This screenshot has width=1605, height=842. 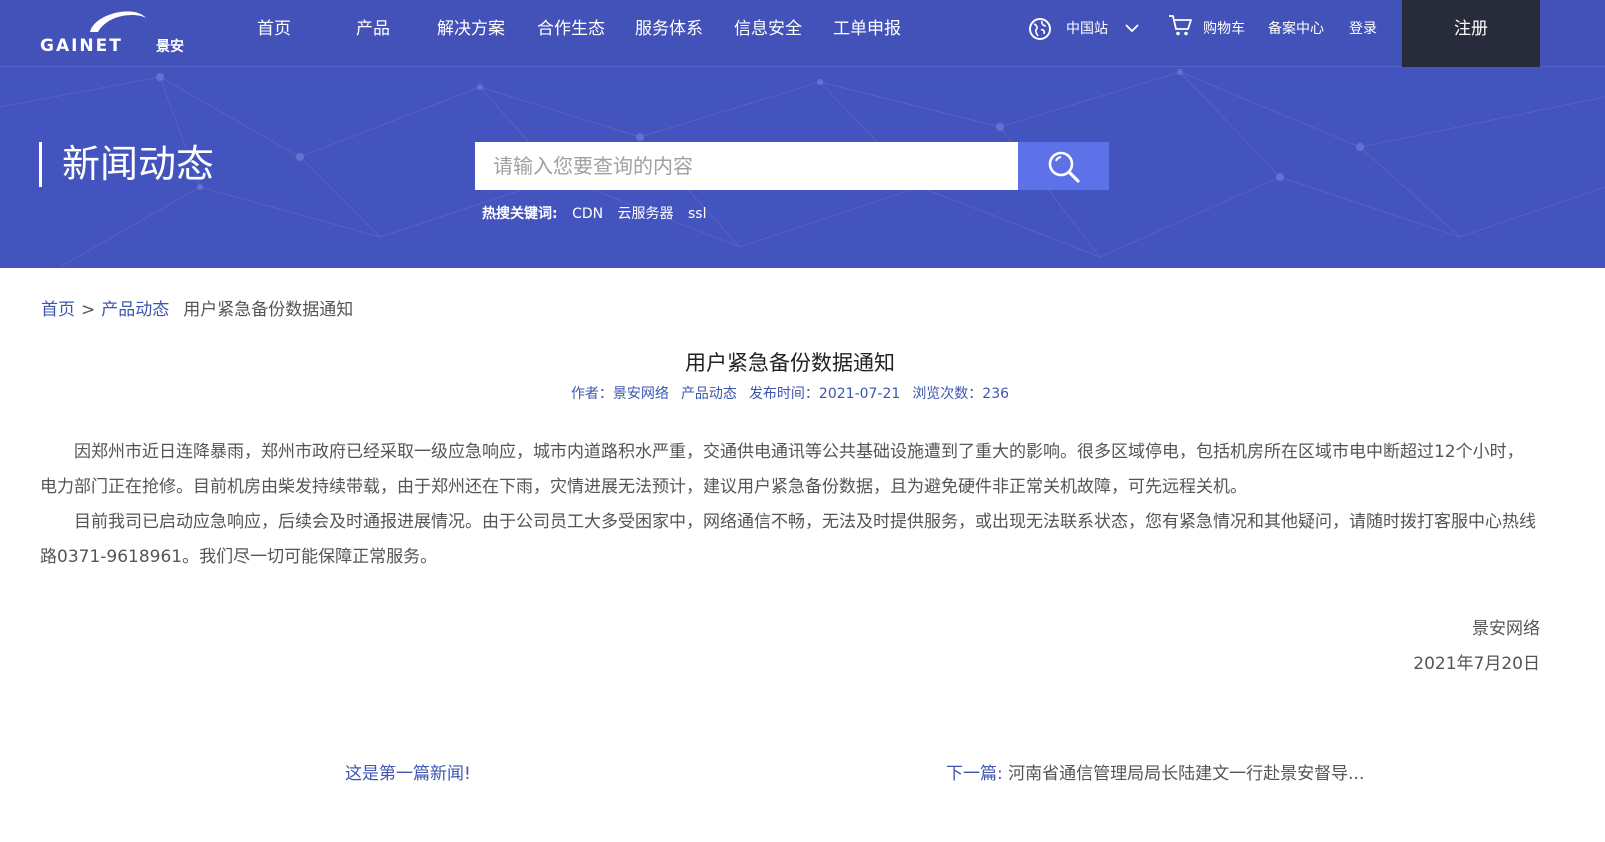 What do you see at coordinates (170, 47) in the screenshot?
I see `logo-cn: 景安` at bounding box center [170, 47].